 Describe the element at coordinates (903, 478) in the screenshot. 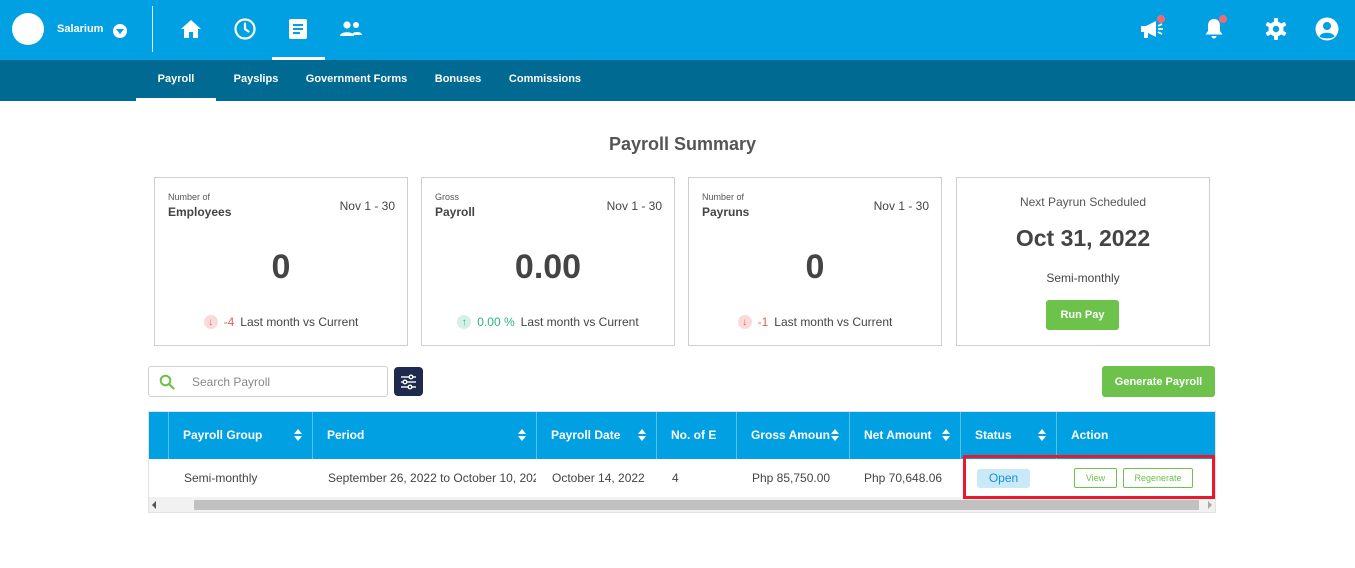

I see `cell-net-amount: Php 70,648.06` at that location.